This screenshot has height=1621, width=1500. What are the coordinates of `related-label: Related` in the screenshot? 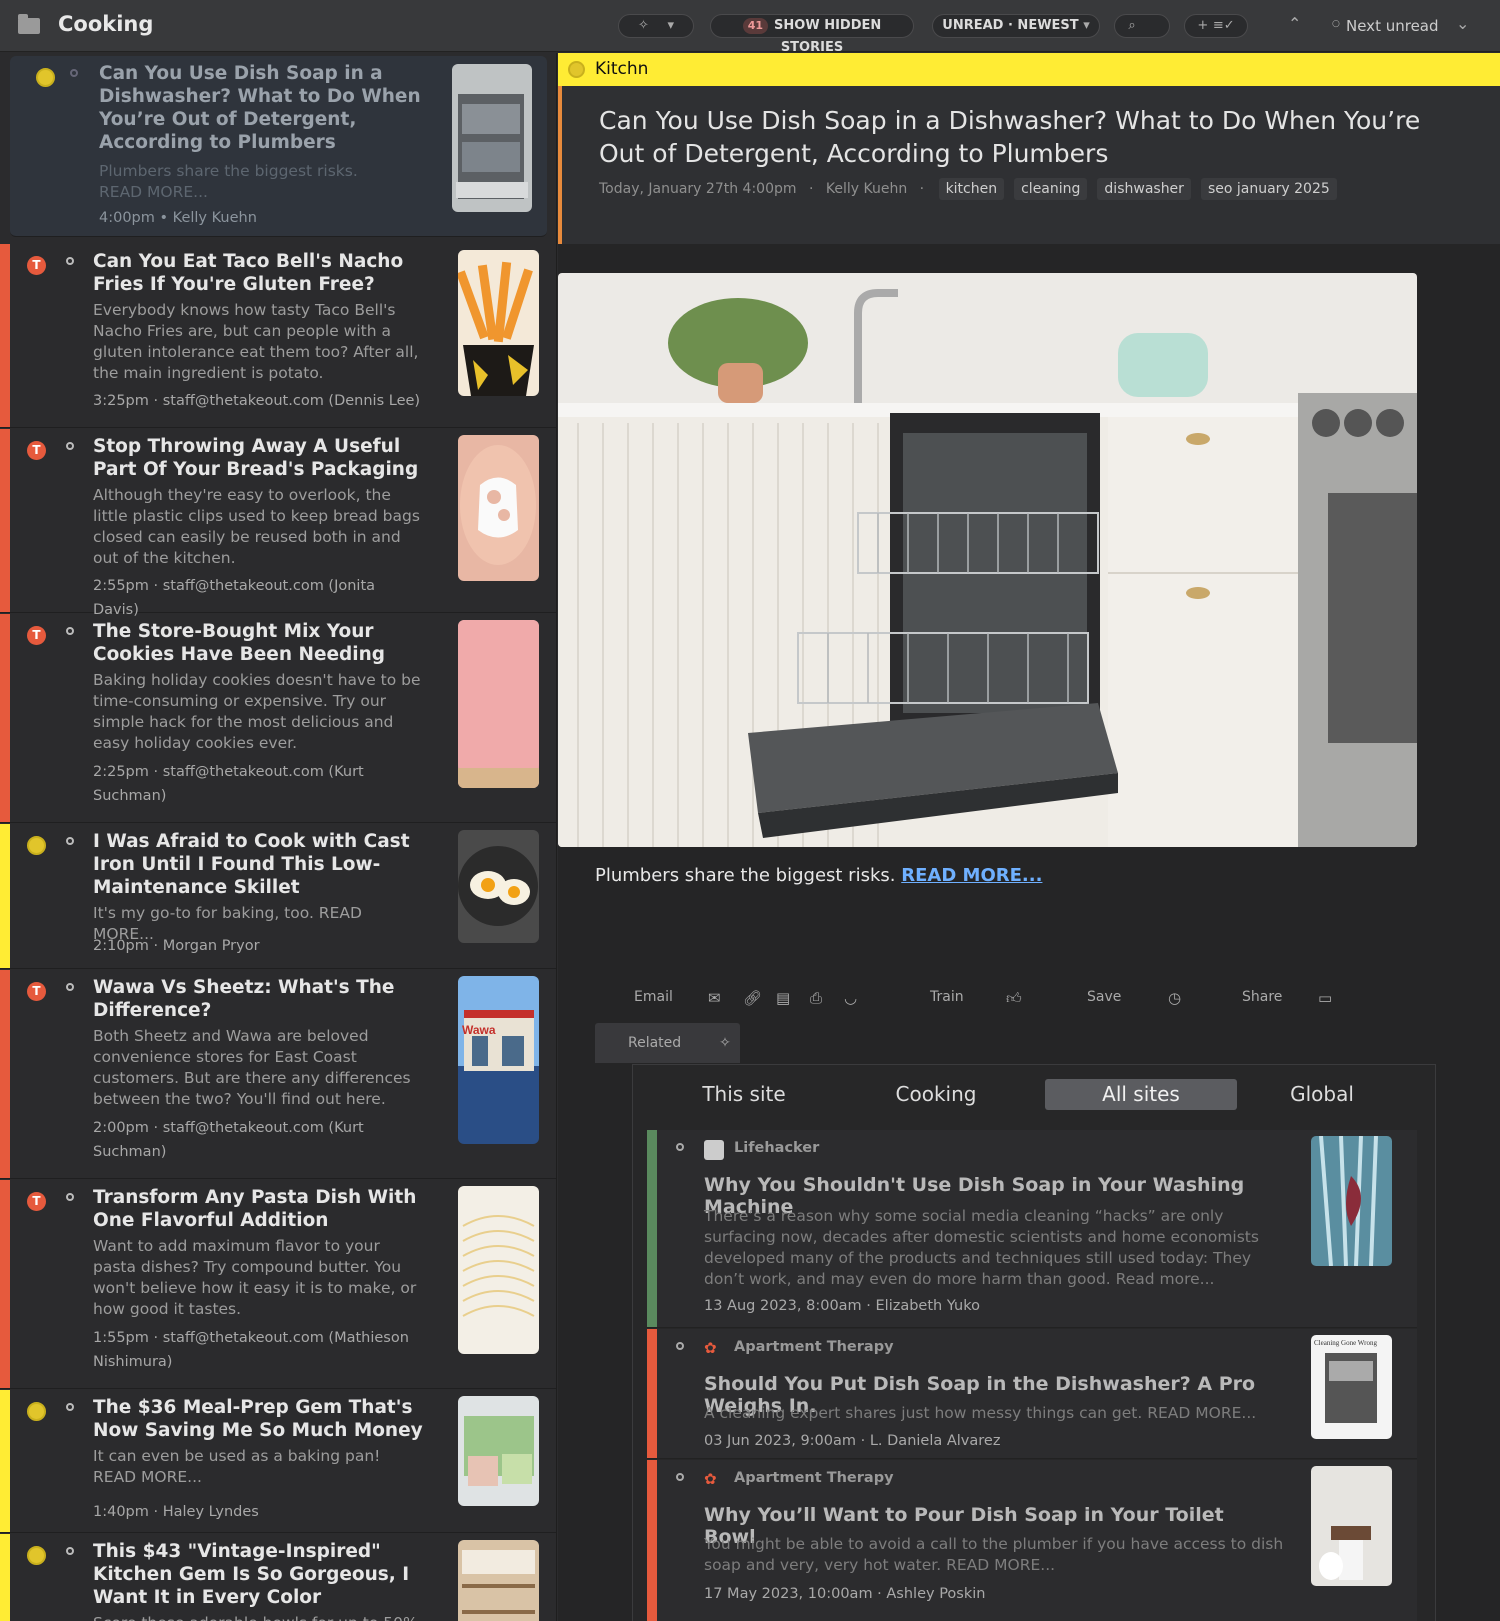 It's located at (655, 1043).